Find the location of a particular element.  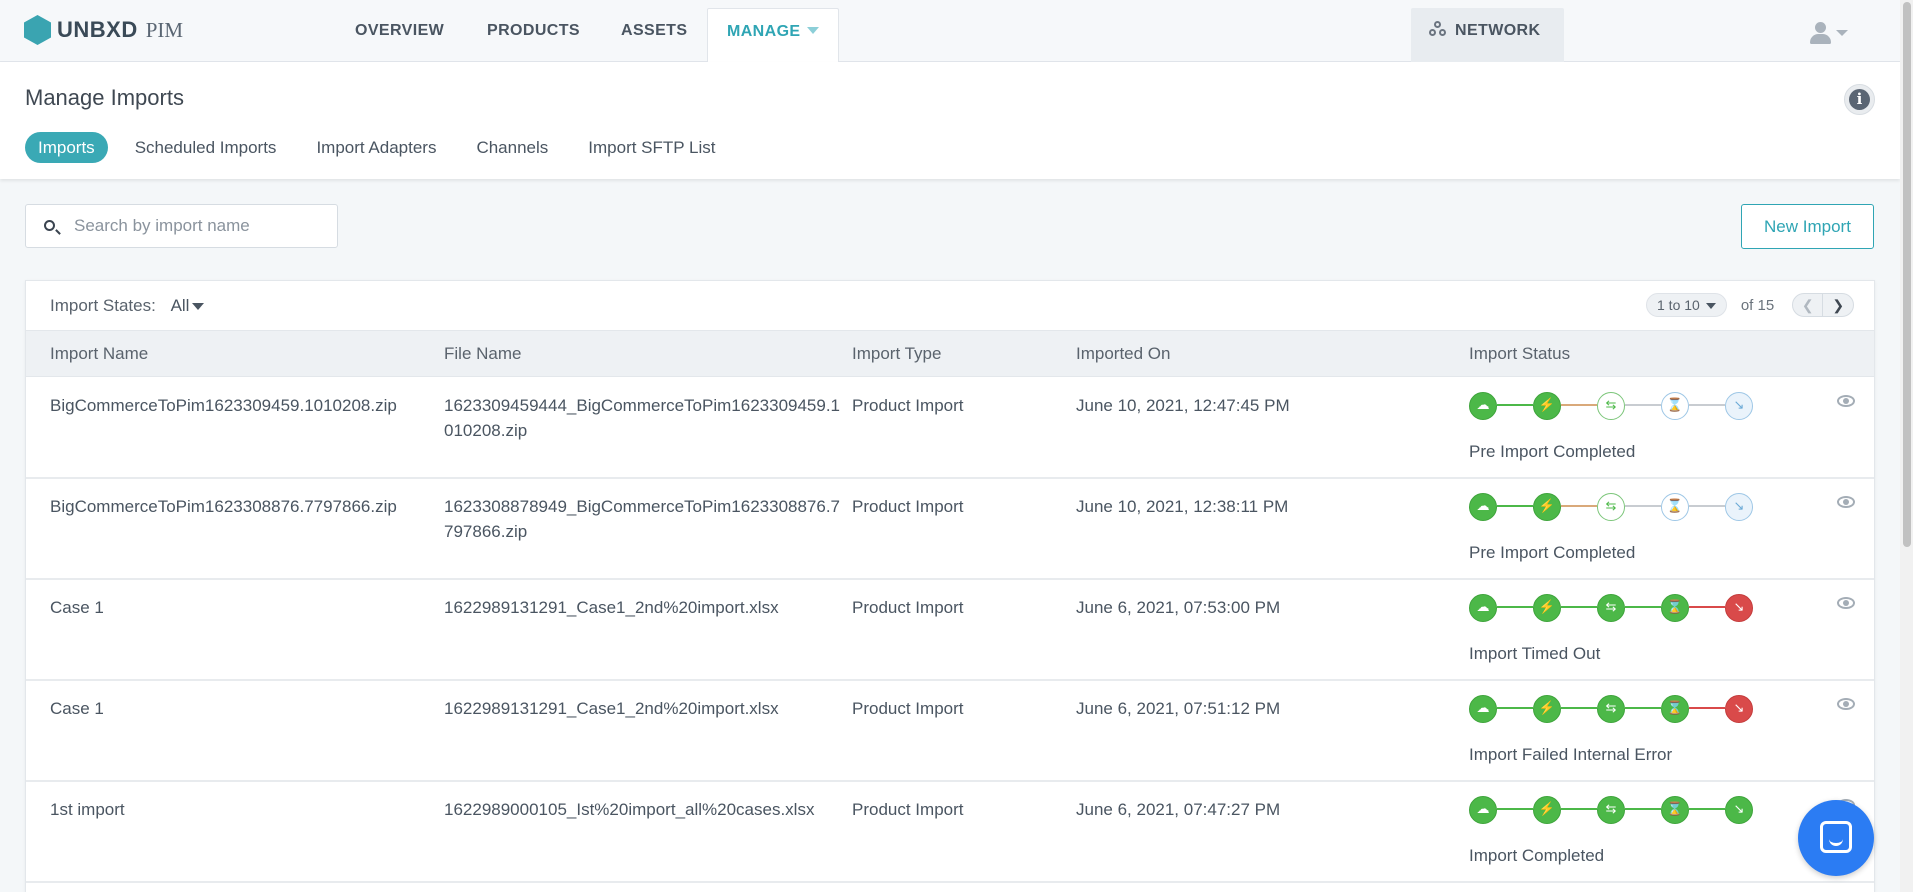

pagination: 1 to 10 of 15 ❮ ❯ is located at coordinates (1750, 305).